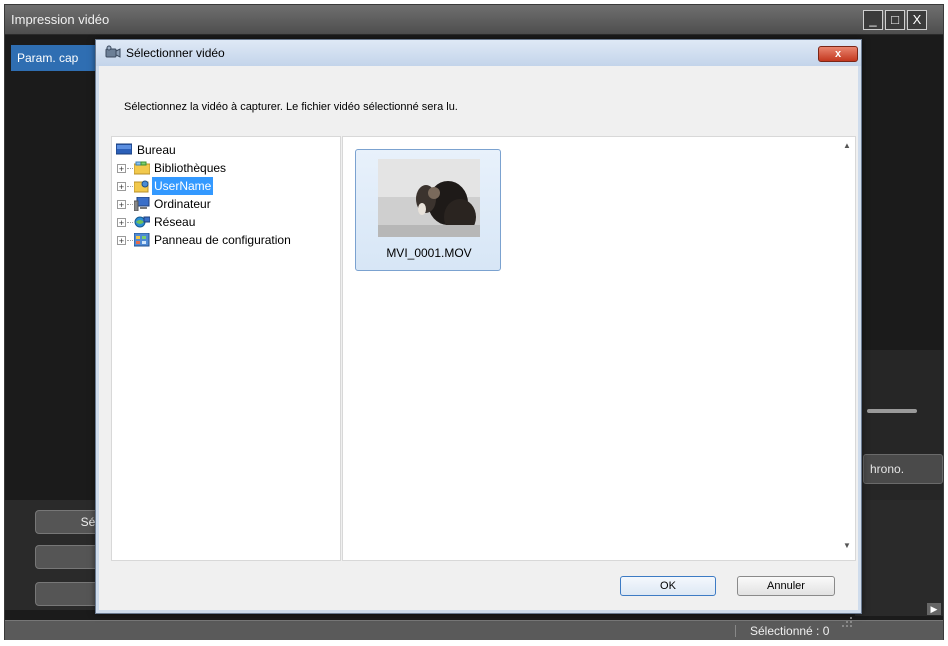 Image resolution: width=948 pixels, height=646 pixels. What do you see at coordinates (142, 240) in the screenshot?
I see `control-panel-icon` at bounding box center [142, 240].